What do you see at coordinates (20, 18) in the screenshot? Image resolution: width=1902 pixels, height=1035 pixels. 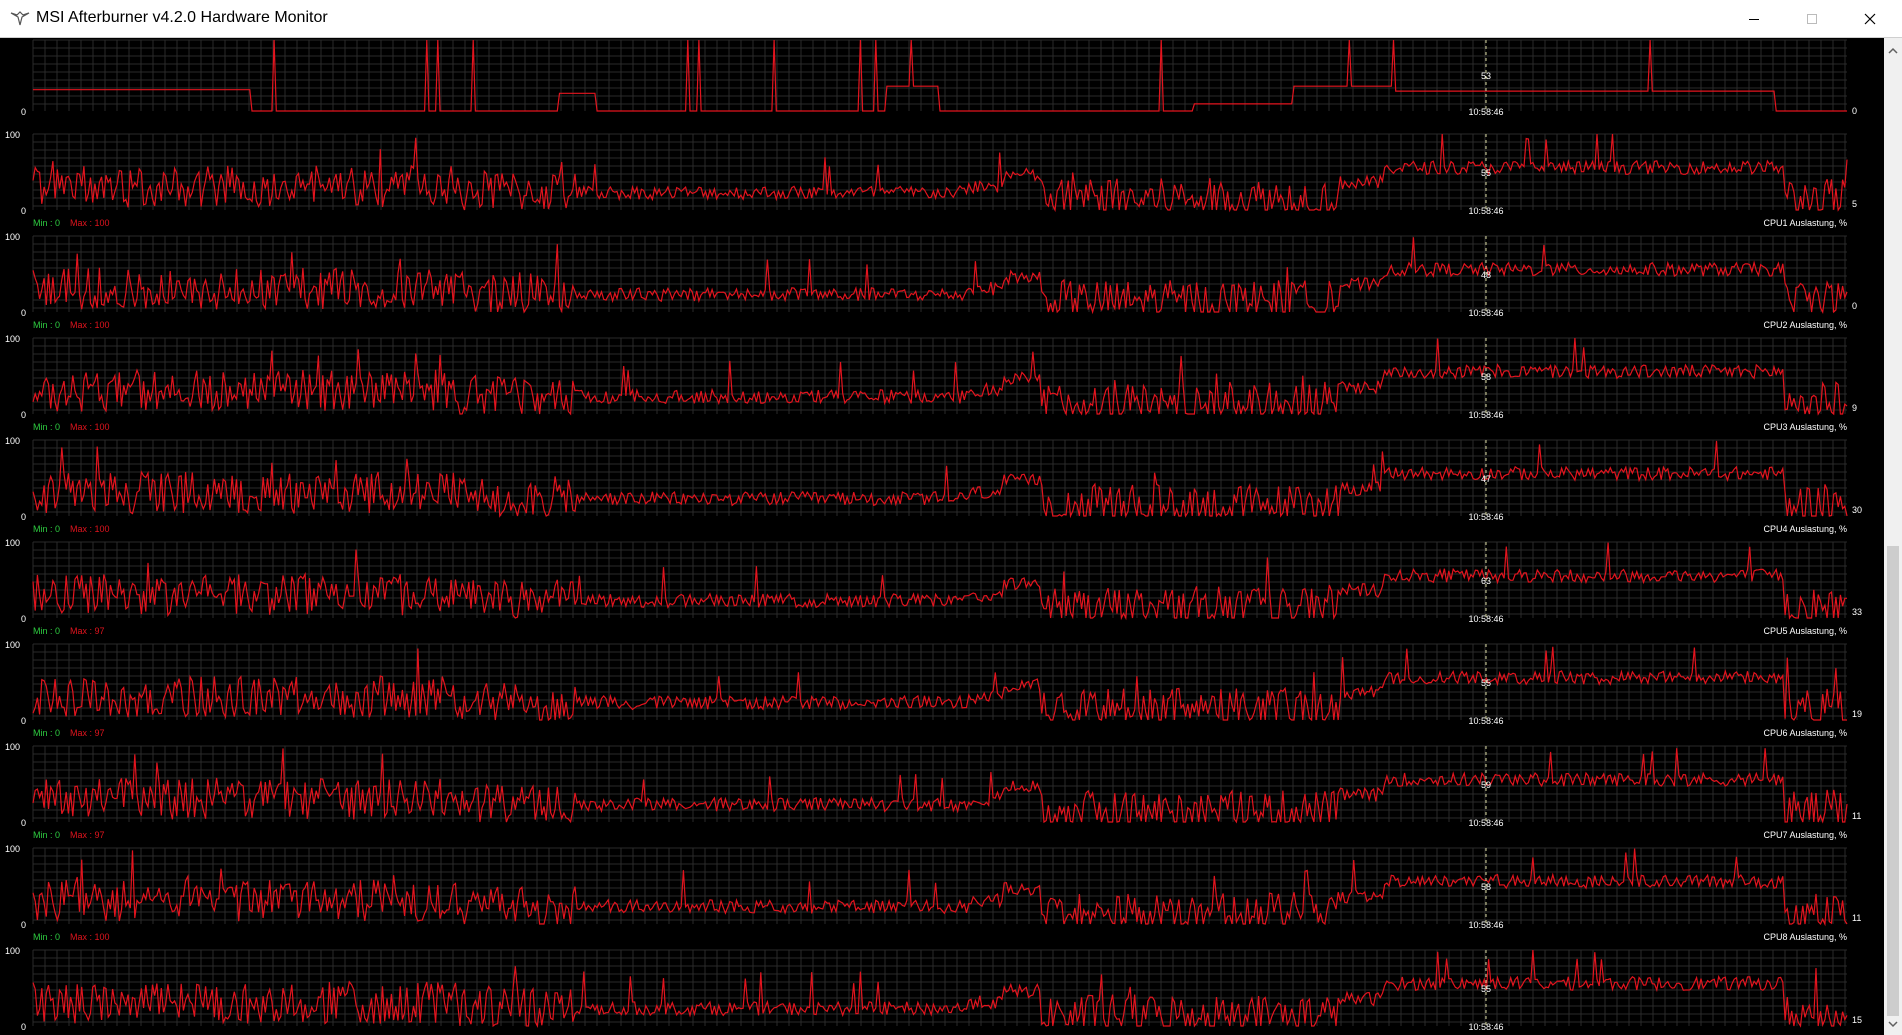 I see `afterburner-logo-icon` at bounding box center [20, 18].